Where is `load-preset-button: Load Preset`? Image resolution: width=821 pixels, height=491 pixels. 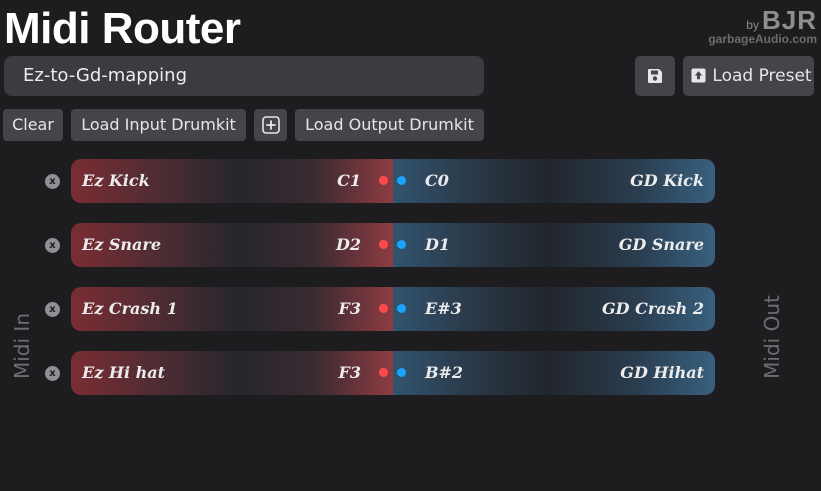 load-preset-button: Load Preset is located at coordinates (748, 76).